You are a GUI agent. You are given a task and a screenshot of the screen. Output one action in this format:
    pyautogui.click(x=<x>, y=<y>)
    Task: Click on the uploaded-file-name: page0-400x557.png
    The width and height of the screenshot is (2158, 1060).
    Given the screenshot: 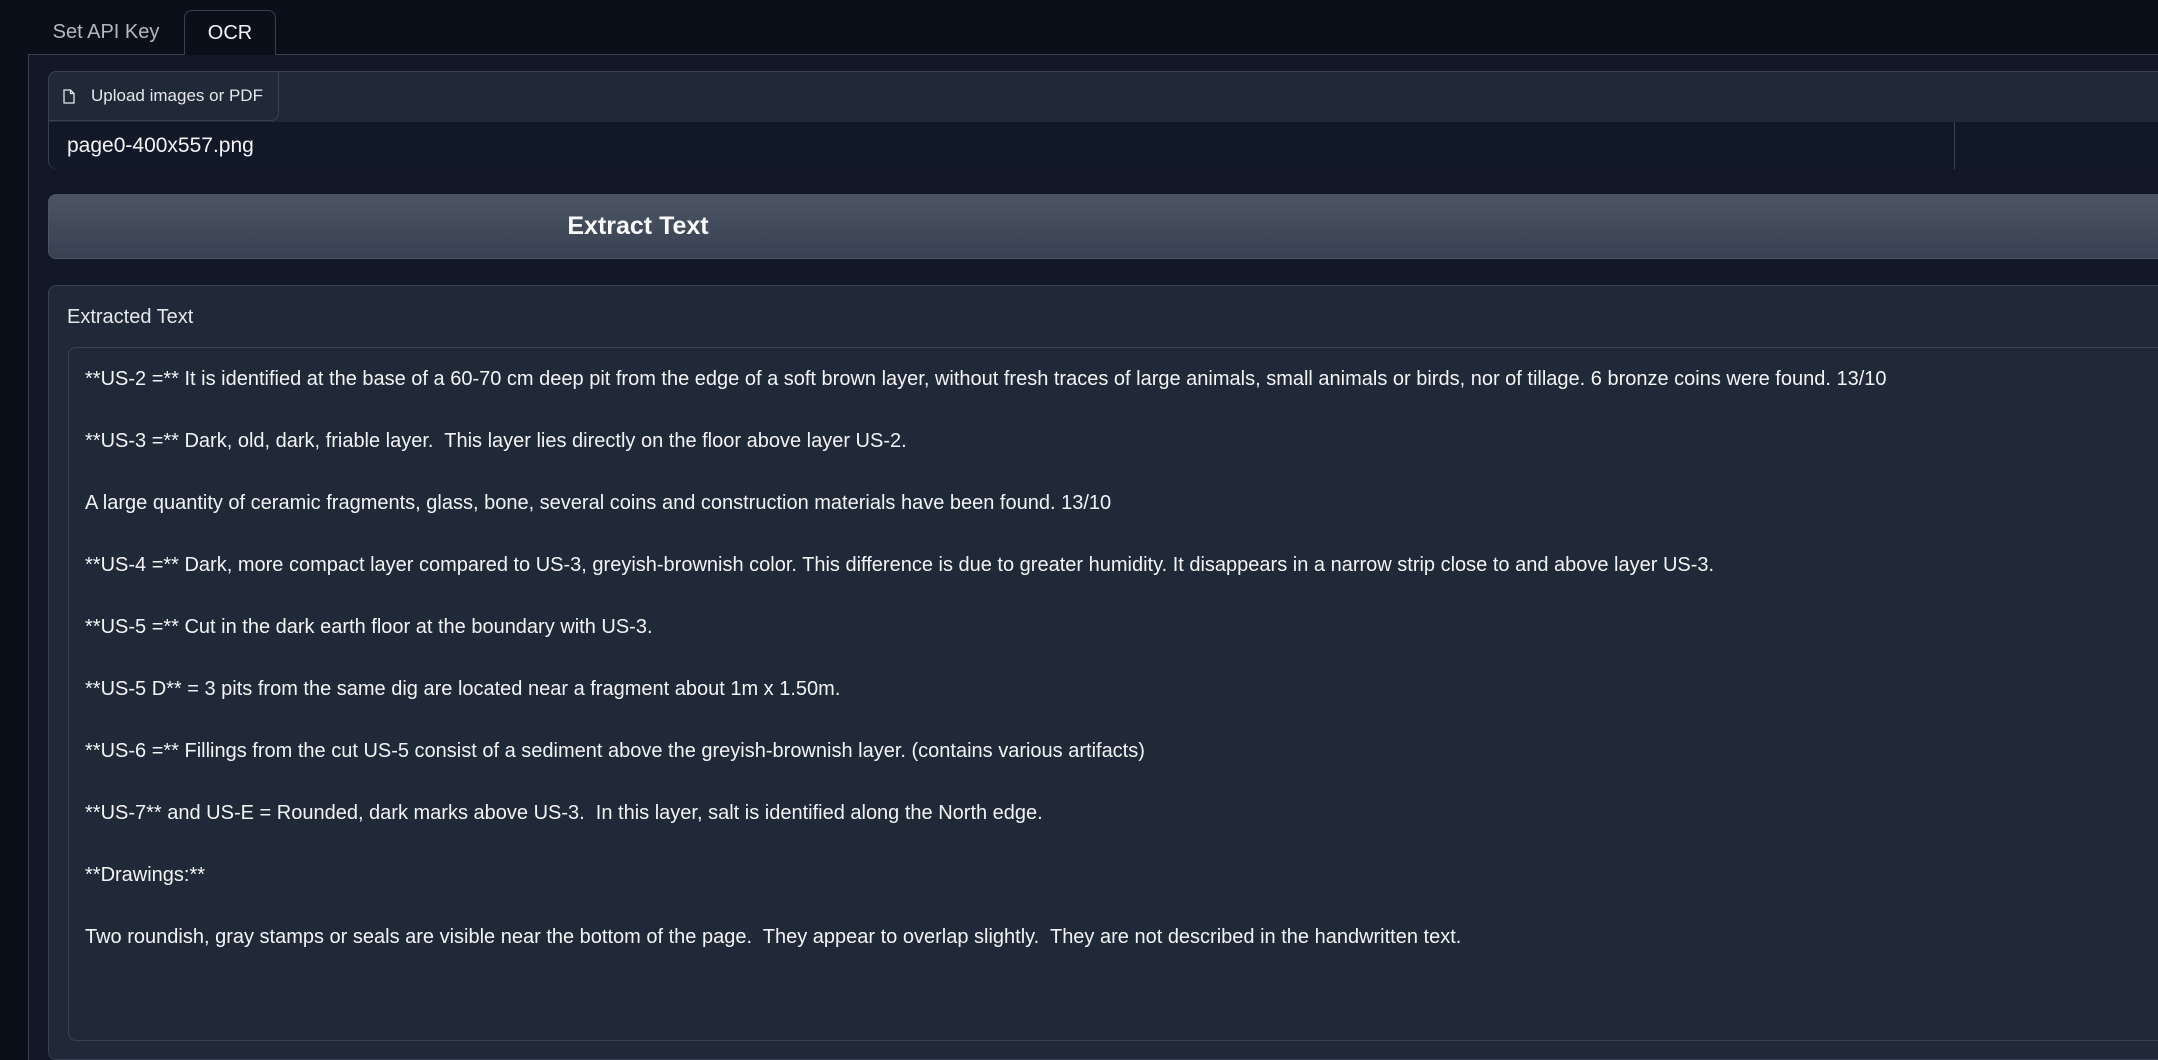 What is the action you would take?
    pyautogui.click(x=160, y=145)
    